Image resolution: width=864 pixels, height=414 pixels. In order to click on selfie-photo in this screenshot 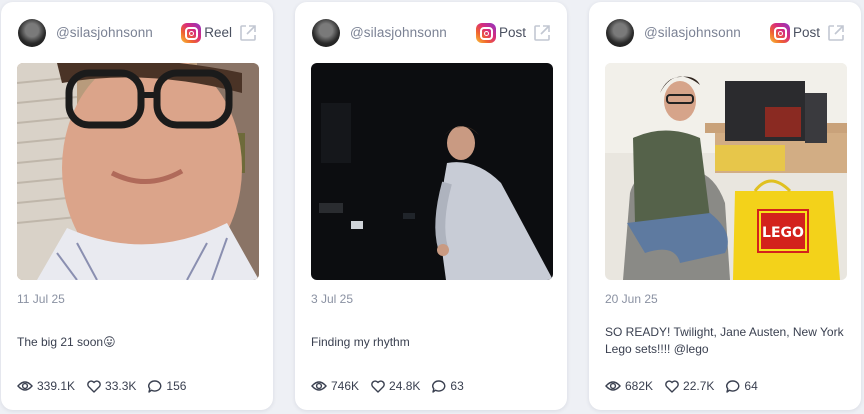, I will do `click(138, 171)`.